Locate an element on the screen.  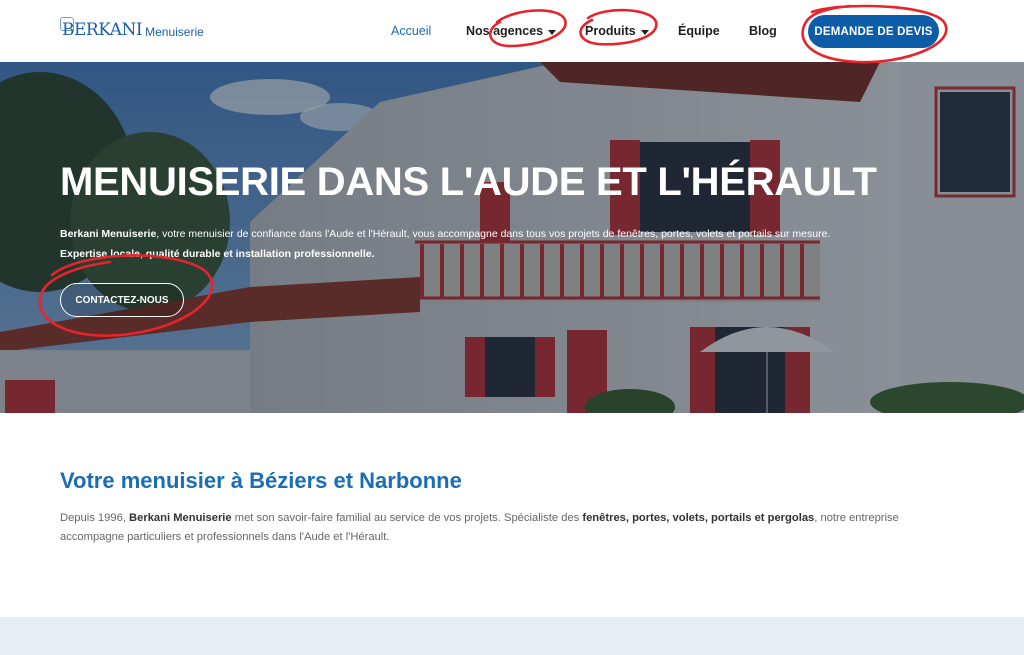
nav-label: Produits is located at coordinates (610, 31).